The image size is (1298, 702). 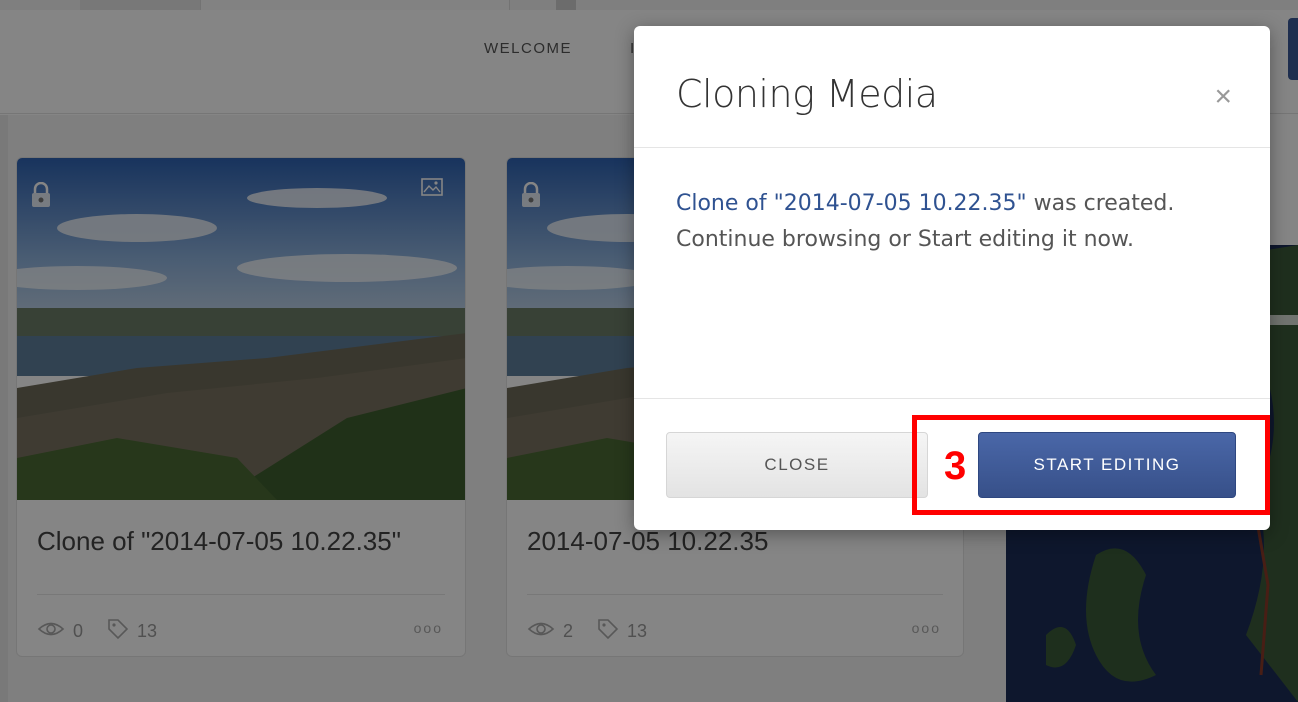 I want to click on close-icon: ×, so click(x=1223, y=97).